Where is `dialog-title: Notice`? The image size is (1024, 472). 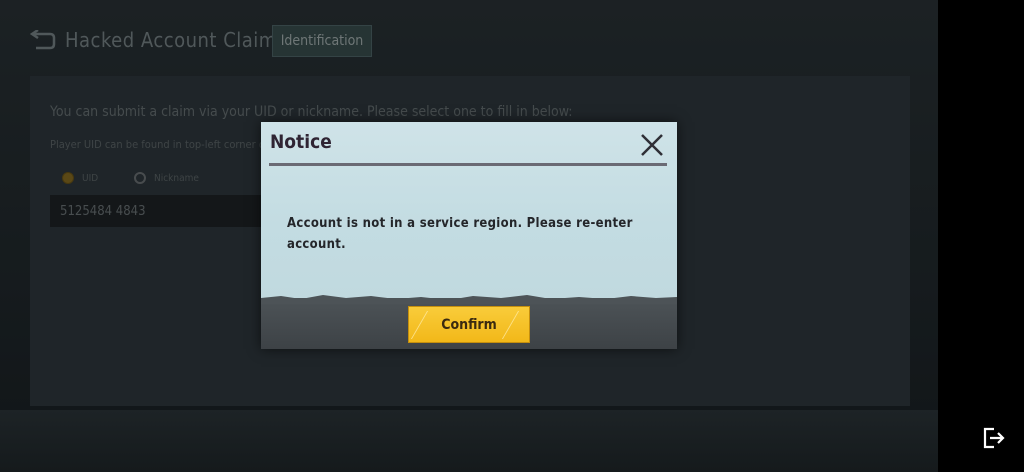
dialog-title: Notice is located at coordinates (301, 142).